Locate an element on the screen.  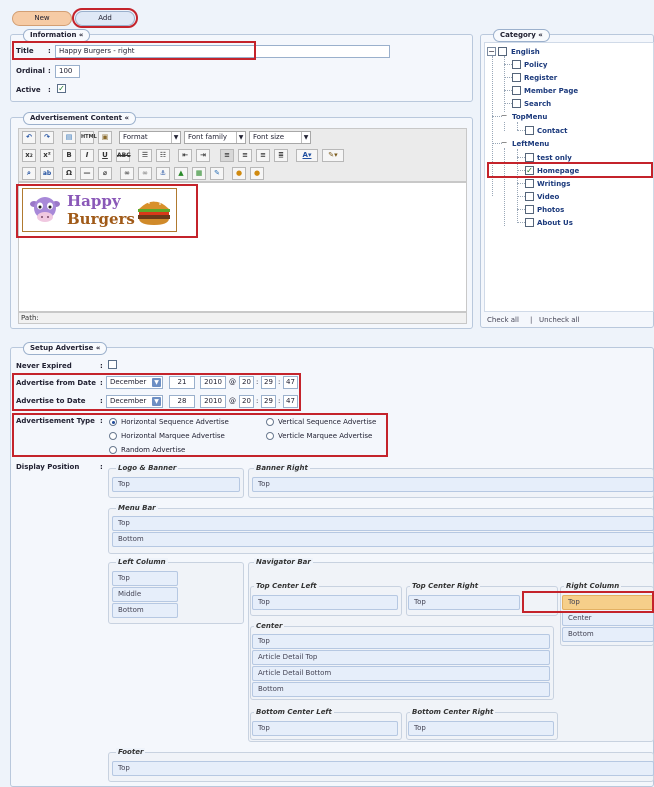
horizontal-marquee-label: Horizontal Marquee Advertise is located at coordinates (173, 436).